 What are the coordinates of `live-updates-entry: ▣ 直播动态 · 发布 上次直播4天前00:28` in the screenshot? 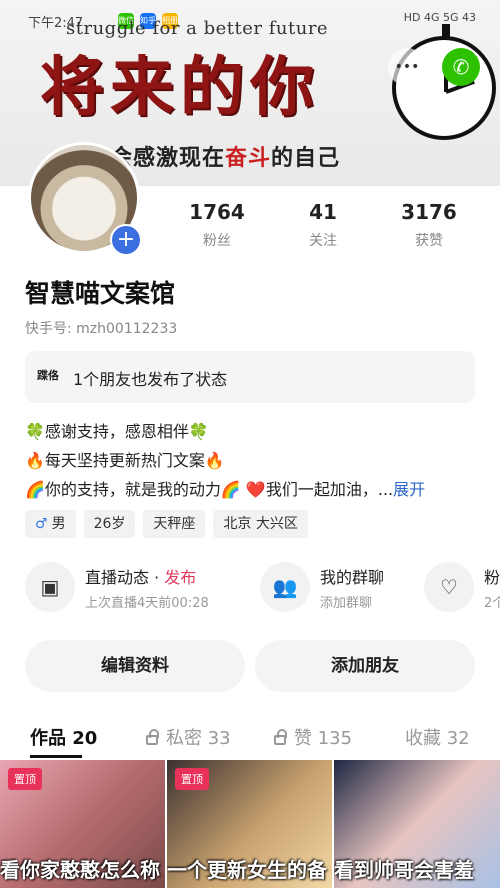 It's located at (135, 588).